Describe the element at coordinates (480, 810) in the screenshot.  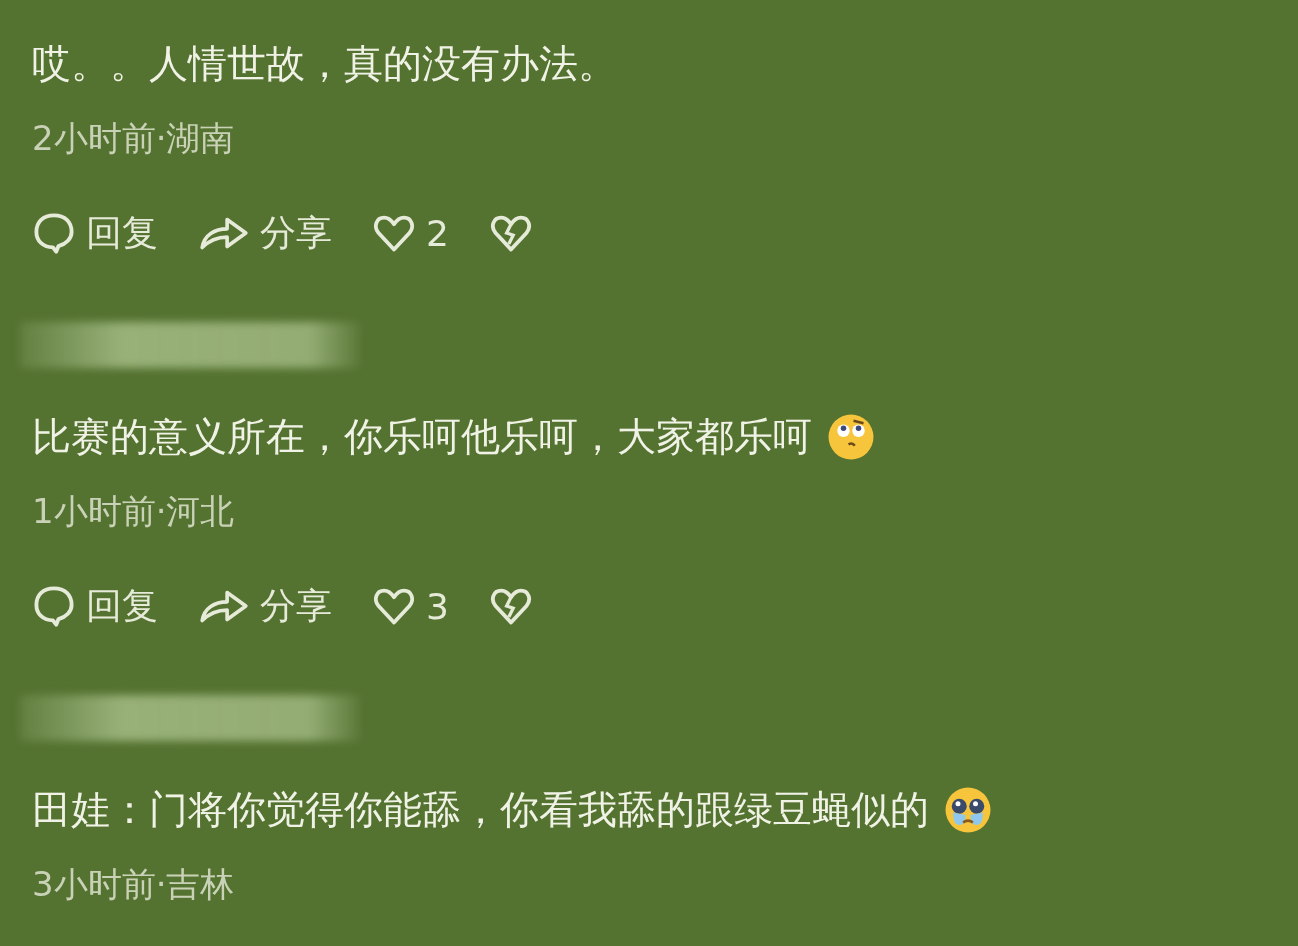
I see `comment-text: 田娃：门将你觉得你能舔，你看我舔的跟绿豆蝇似的` at that location.